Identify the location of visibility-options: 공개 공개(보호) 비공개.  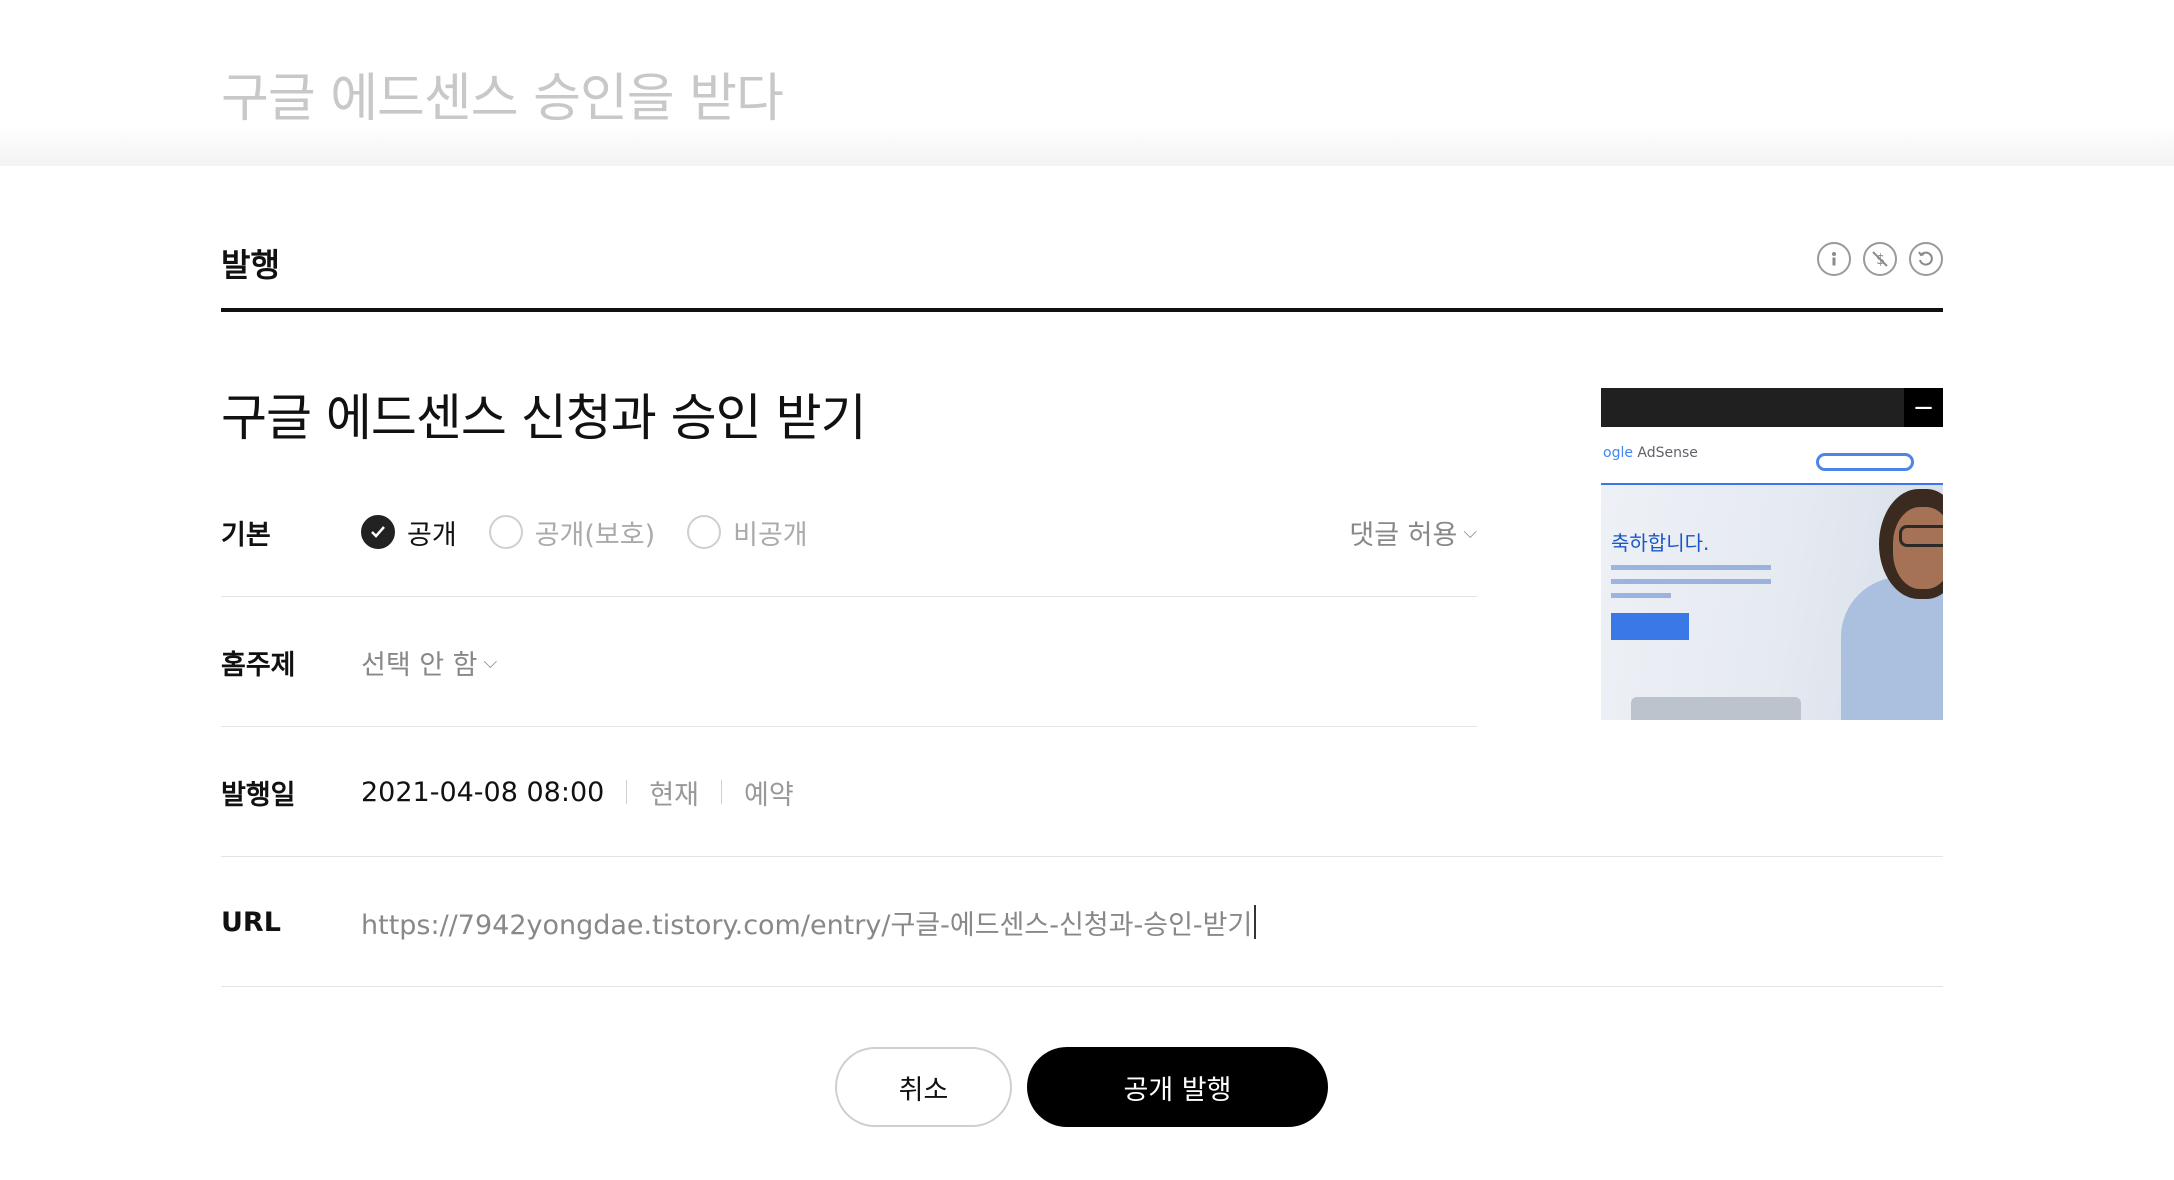
(600, 532).